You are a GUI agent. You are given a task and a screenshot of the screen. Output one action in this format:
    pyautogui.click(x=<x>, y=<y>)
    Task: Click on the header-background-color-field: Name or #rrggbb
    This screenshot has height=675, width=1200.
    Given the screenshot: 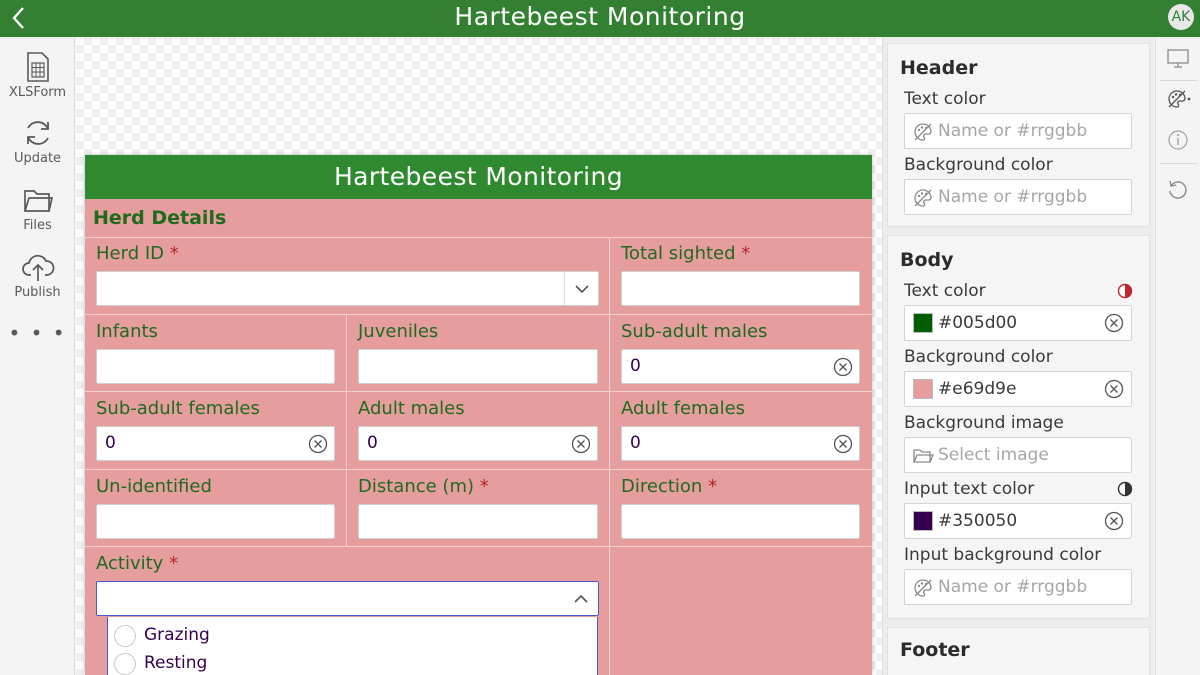 What is the action you would take?
    pyautogui.click(x=1018, y=197)
    